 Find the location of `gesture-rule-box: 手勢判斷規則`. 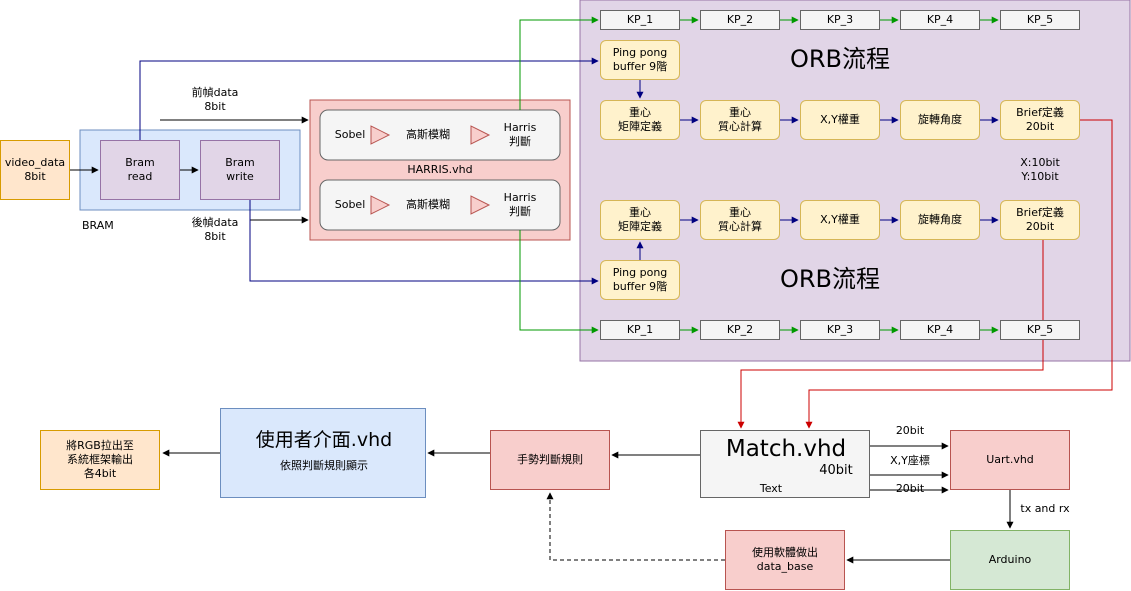

gesture-rule-box: 手勢判斷規則 is located at coordinates (550, 460).